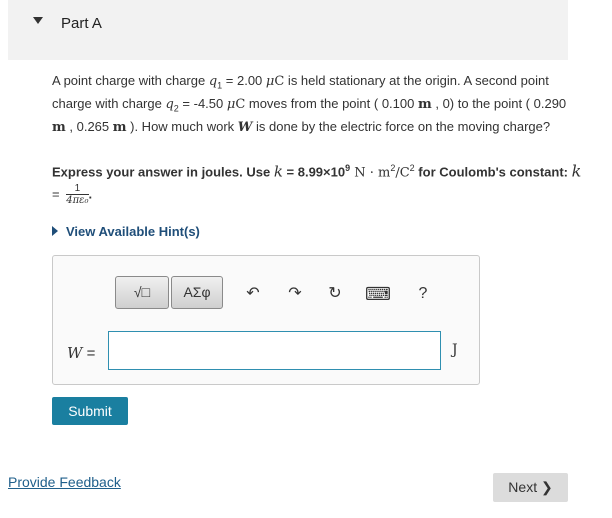  Describe the element at coordinates (378, 294) in the screenshot. I see `keyboard-icon: ⌨` at that location.